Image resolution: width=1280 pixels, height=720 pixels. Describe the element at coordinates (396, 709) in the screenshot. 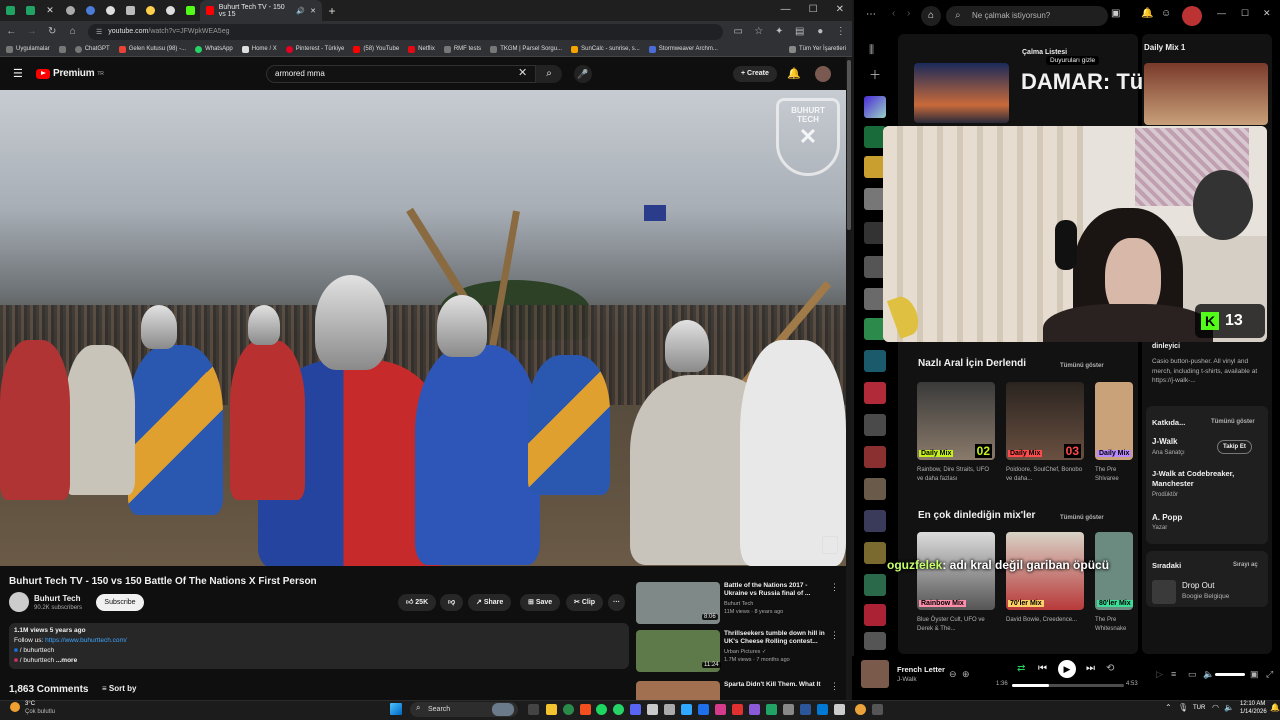

I see `windows-start-icon` at that location.